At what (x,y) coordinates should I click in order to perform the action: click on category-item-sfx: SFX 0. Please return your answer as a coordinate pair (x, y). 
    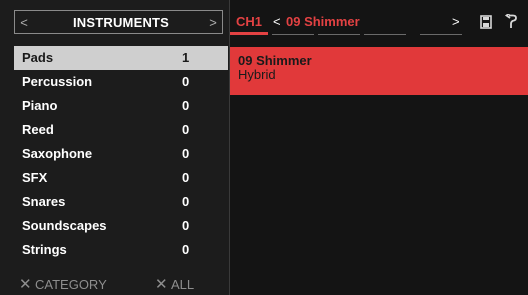
    Looking at the image, I should click on (121, 178).